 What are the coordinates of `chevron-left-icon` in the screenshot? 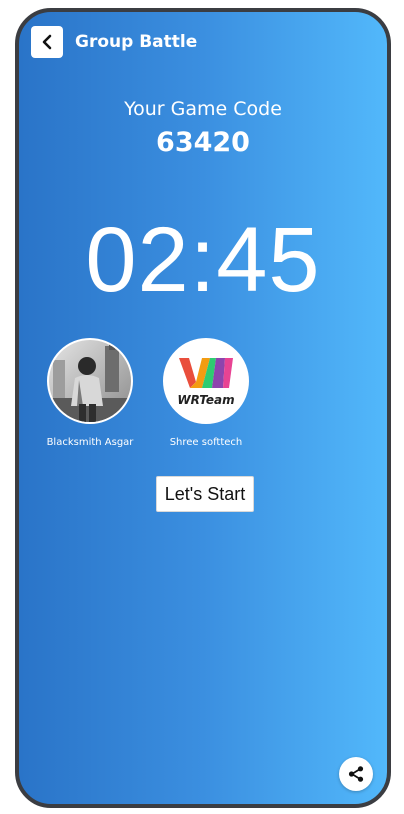 It's located at (47, 42).